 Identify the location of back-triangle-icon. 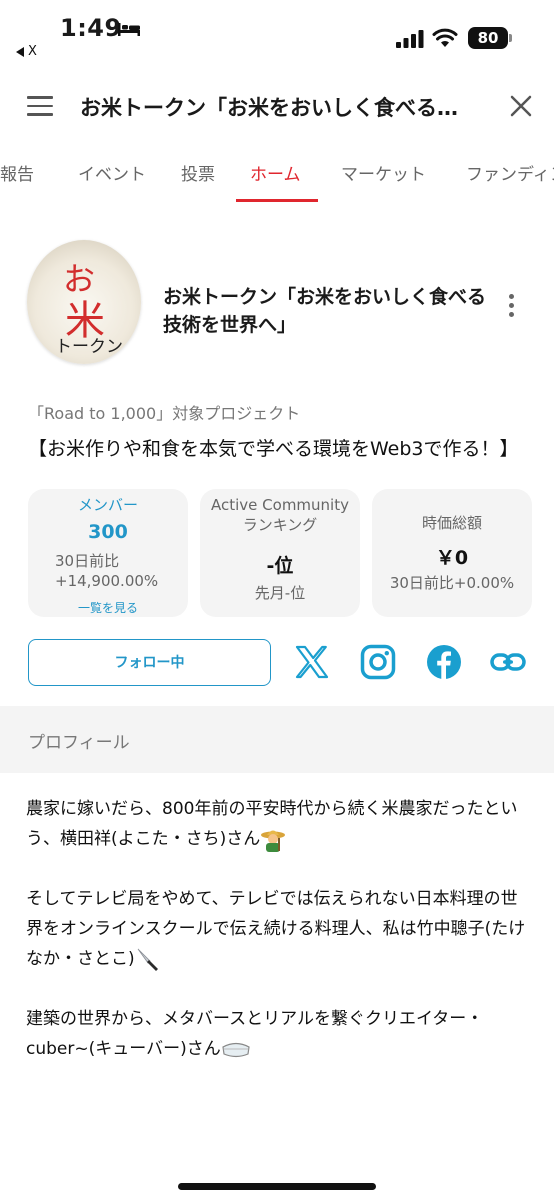
(20, 51).